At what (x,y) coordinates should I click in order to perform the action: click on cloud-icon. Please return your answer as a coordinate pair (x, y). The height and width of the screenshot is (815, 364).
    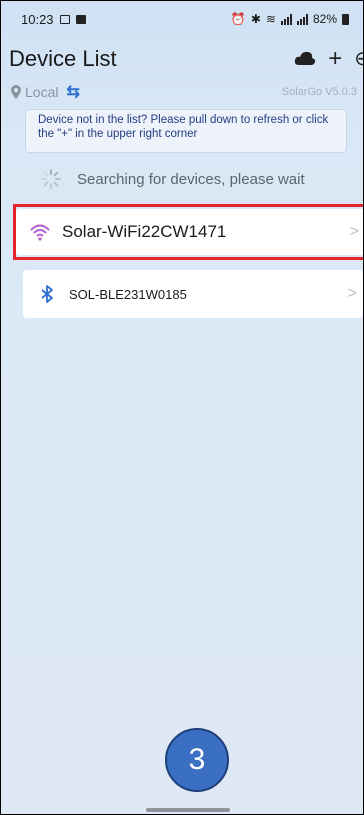
    Looking at the image, I should click on (305, 59).